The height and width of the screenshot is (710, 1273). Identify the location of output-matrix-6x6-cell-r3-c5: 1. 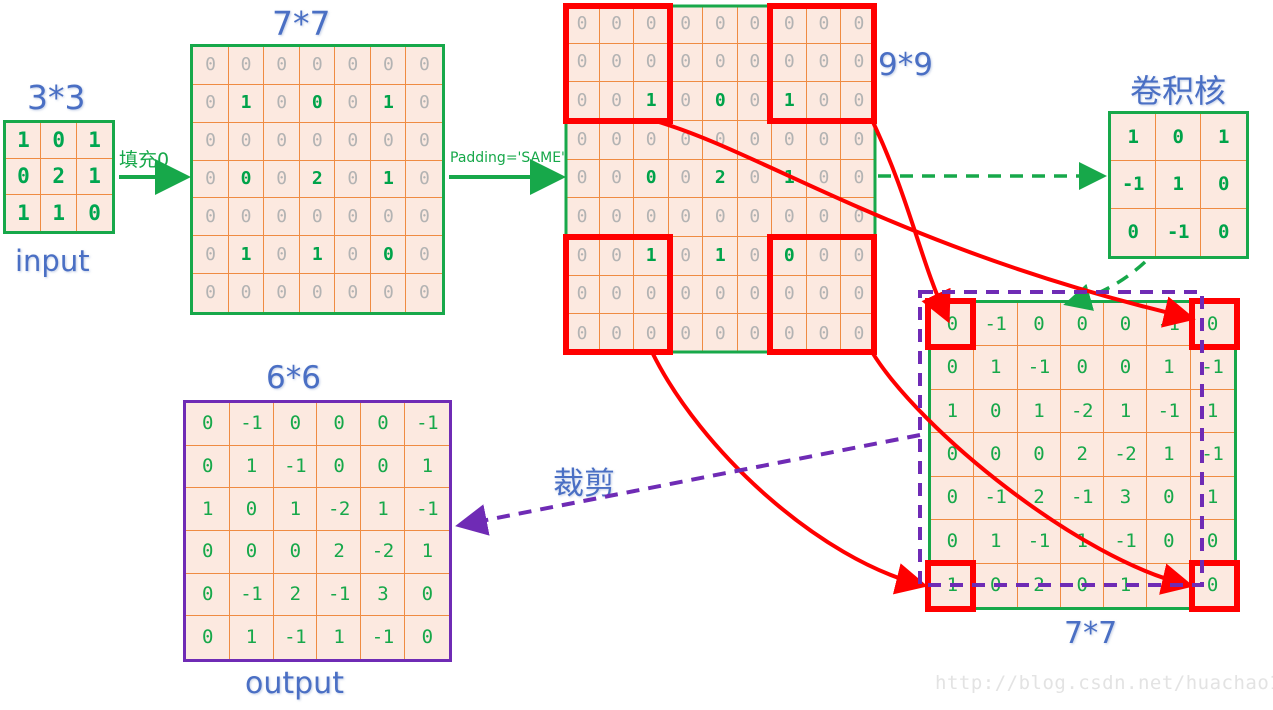
(427, 552).